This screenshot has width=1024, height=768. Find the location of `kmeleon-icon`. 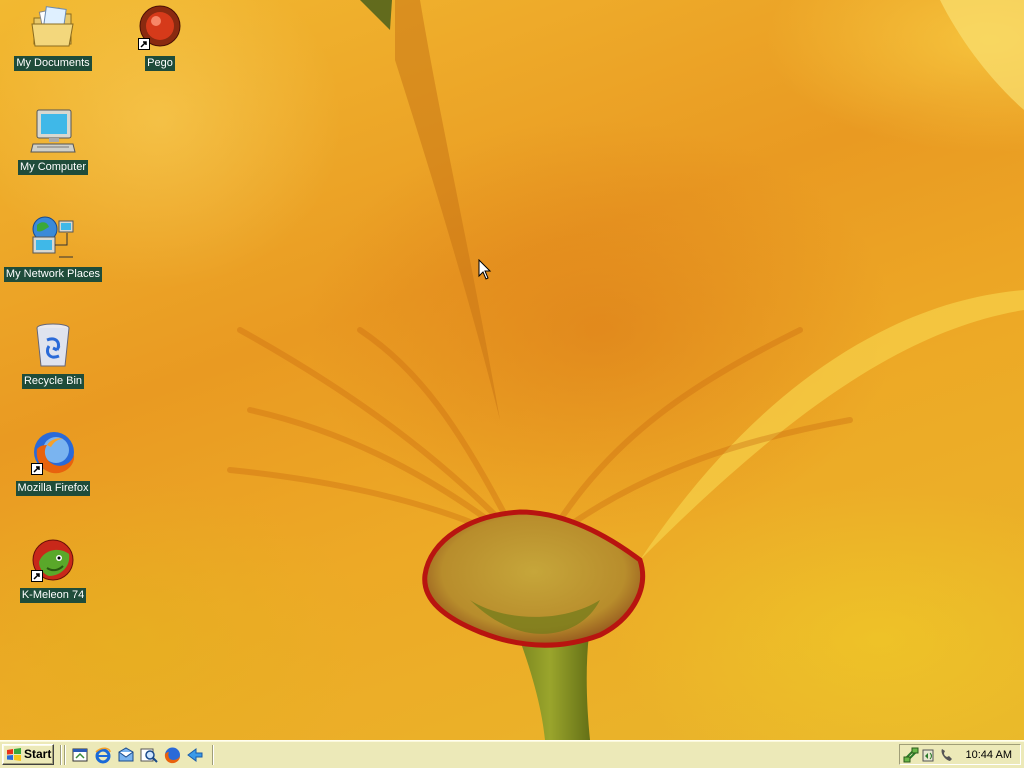

kmeleon-icon is located at coordinates (53, 560).